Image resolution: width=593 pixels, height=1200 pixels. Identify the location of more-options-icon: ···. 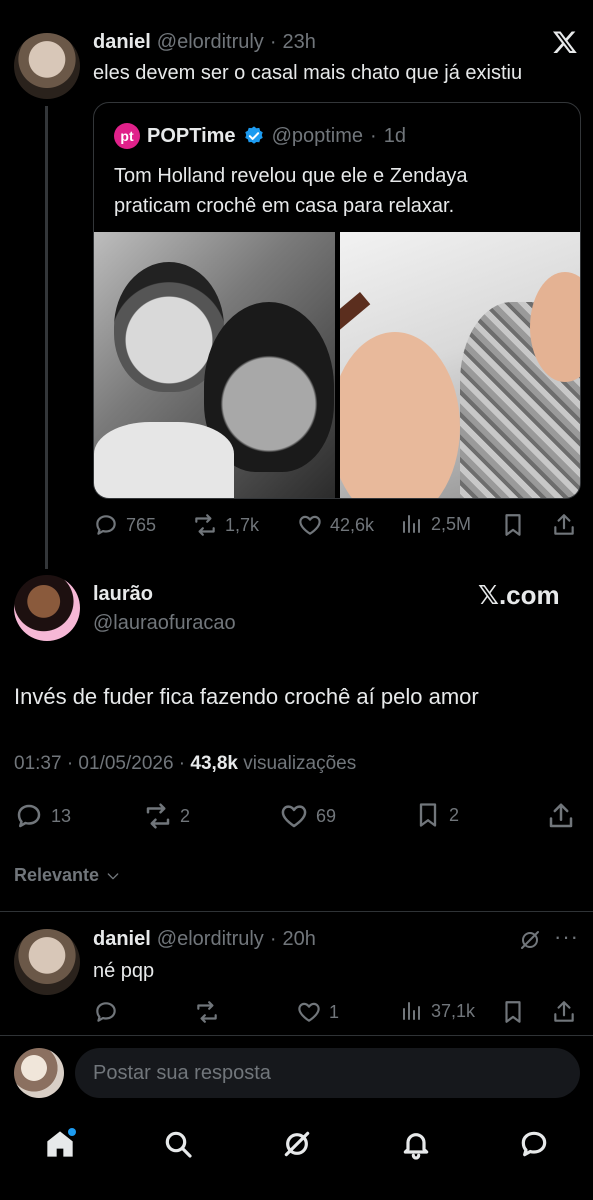
(566, 937).